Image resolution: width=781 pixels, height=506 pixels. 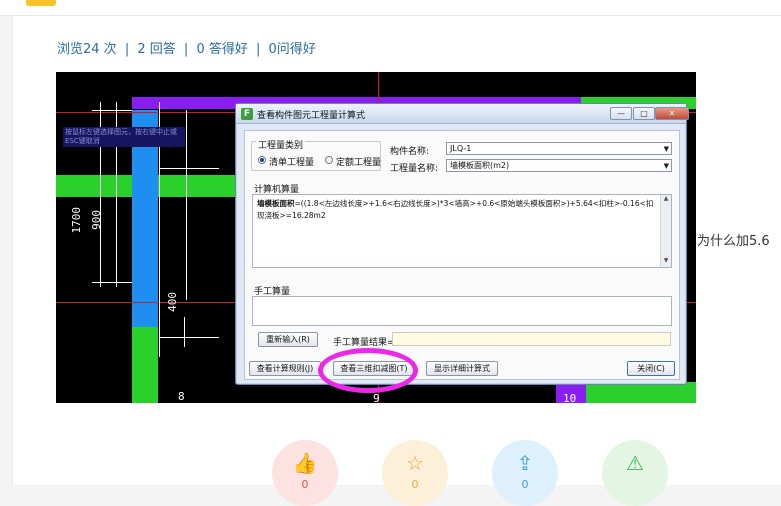 What do you see at coordinates (359, 163) in the screenshot?
I see `radio-quota-label: 定额工程量` at bounding box center [359, 163].